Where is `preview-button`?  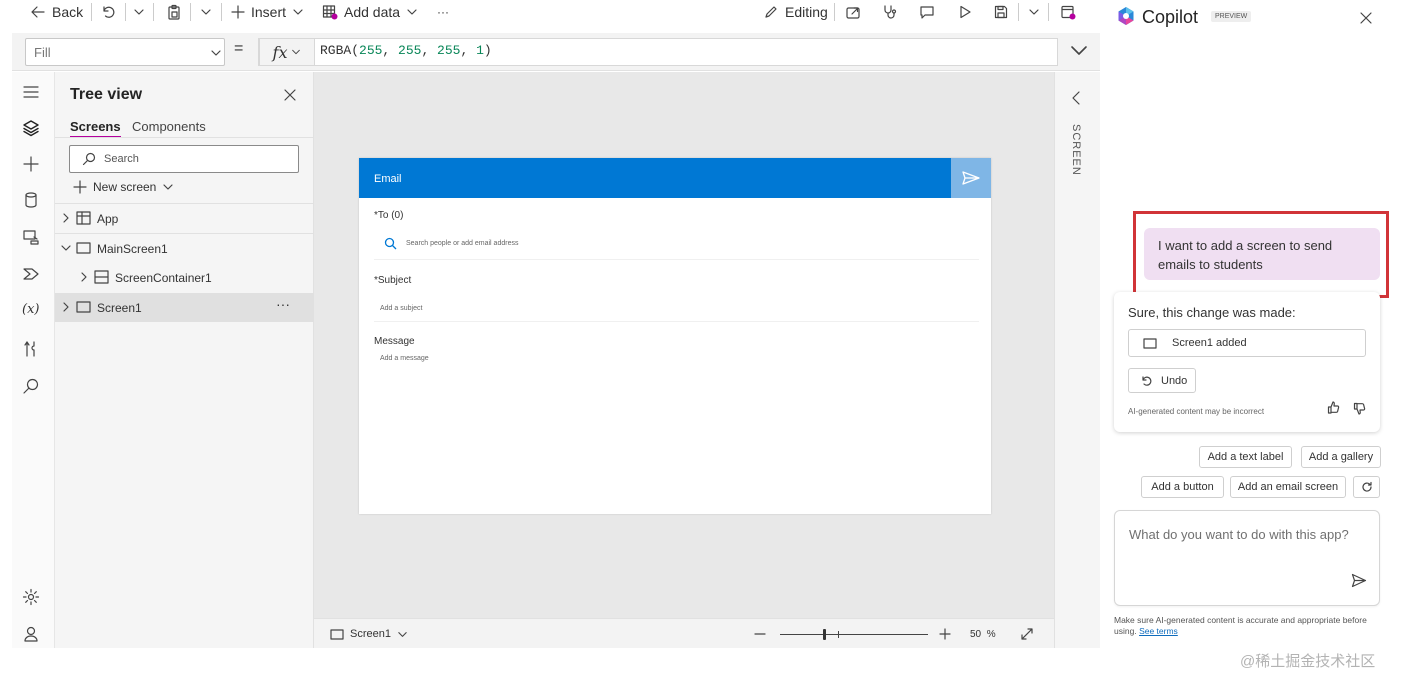 preview-button is located at coordinates (965, 12).